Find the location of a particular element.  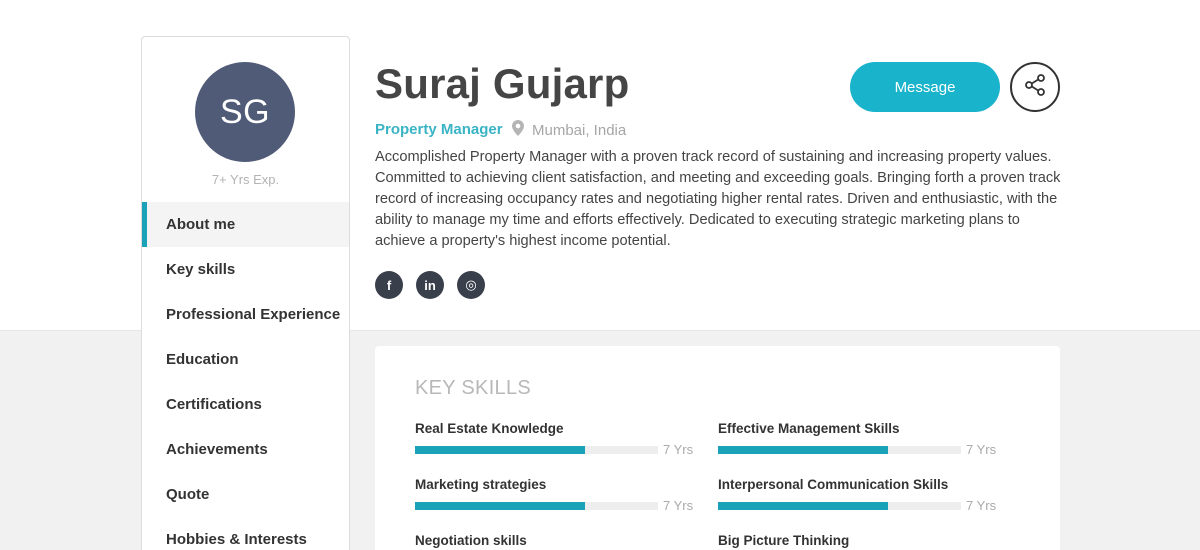

sidebar-item-about-me: About me is located at coordinates (245, 224).